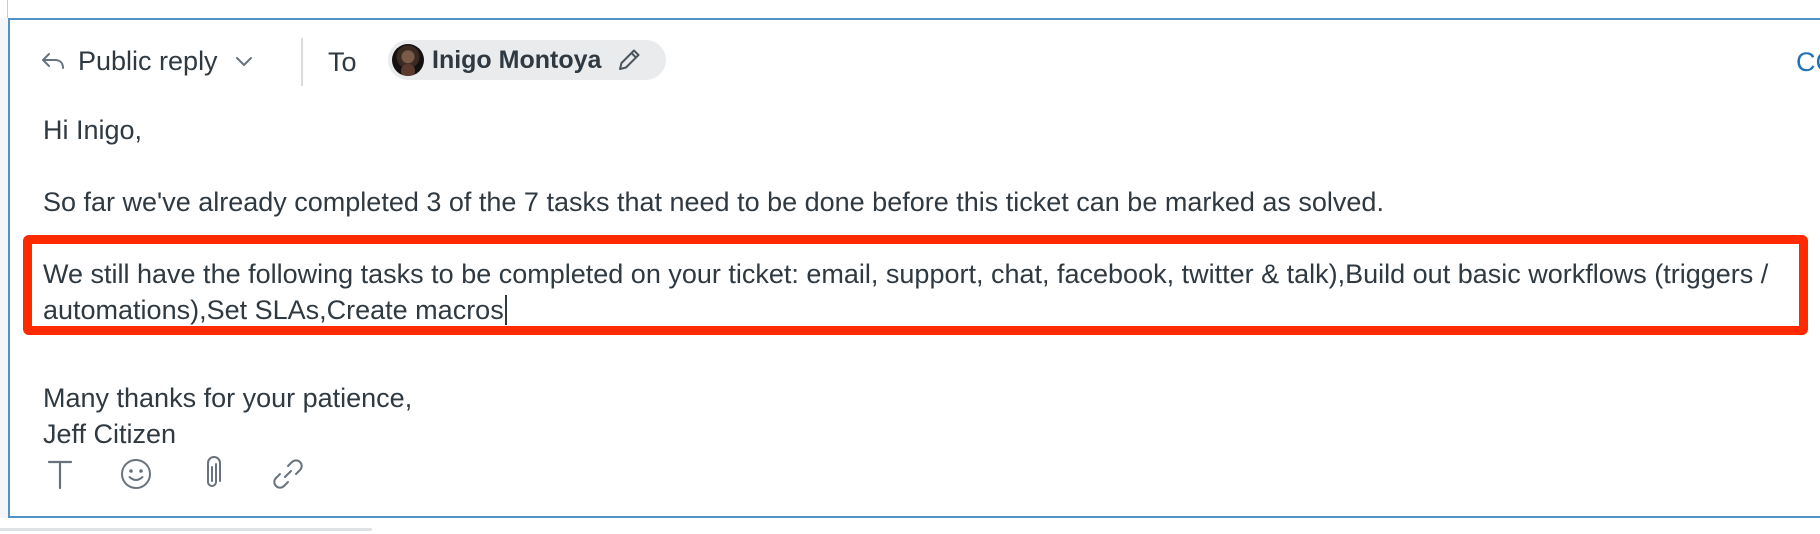 This screenshot has width=1820, height=534. I want to click on header-divider, so click(302, 62).